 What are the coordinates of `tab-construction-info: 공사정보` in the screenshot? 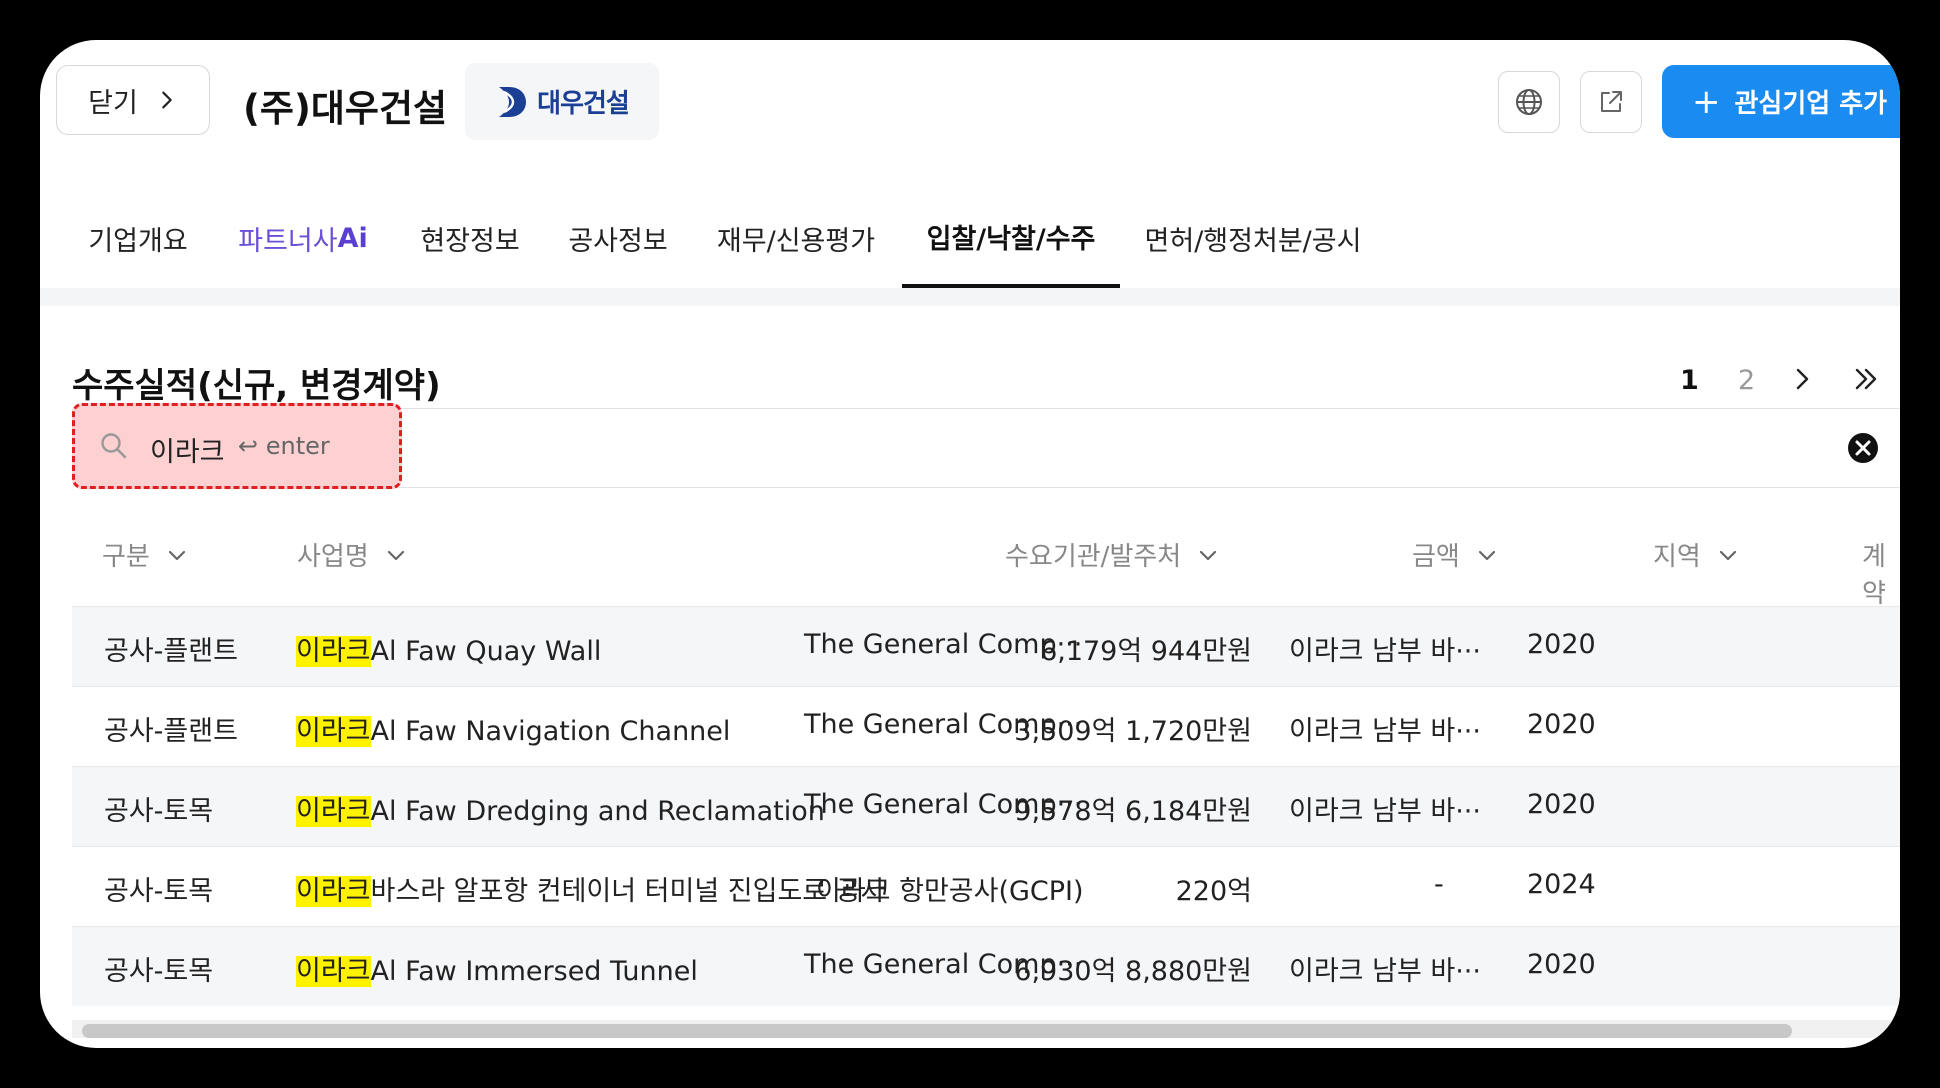 It's located at (618, 238).